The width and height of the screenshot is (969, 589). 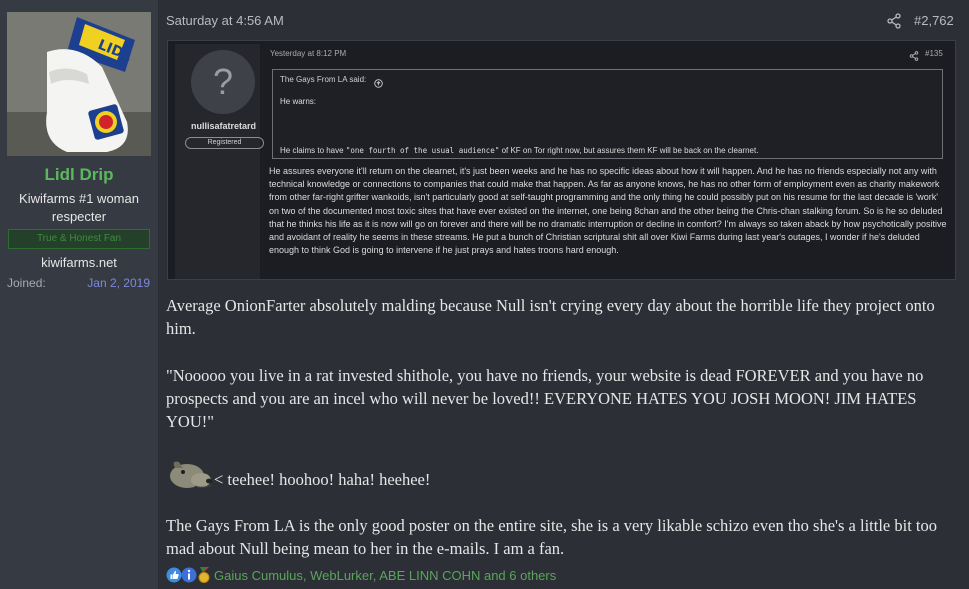 I want to click on quote-text-1: He warns:, so click(x=298, y=101).